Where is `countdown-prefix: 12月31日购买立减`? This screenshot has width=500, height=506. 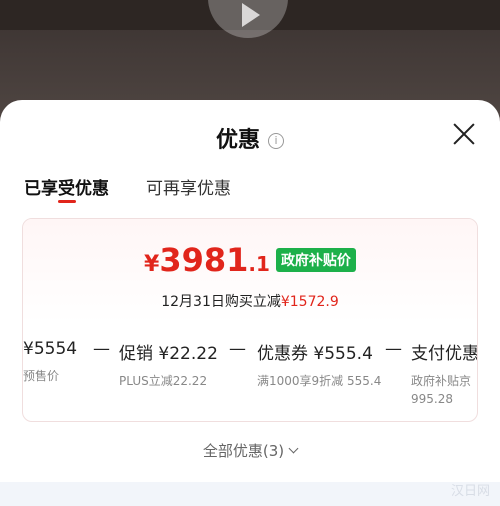
countdown-prefix: 12月31日购买立减 is located at coordinates (221, 302).